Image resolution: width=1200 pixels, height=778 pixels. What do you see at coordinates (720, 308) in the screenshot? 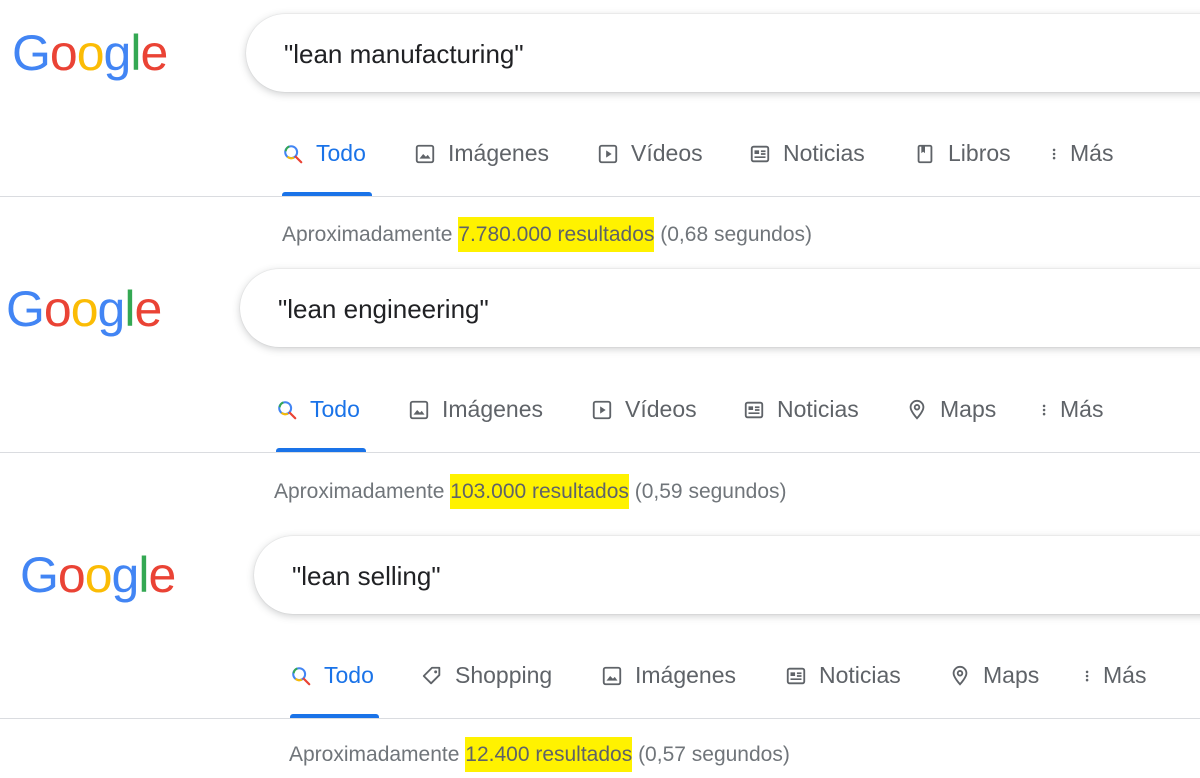
I see `search-input: "lean engineering"` at bounding box center [720, 308].